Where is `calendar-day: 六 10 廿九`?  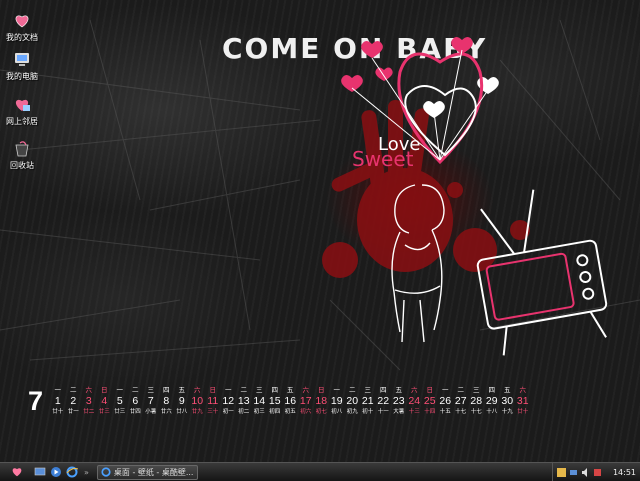 calendar-day: 六 10 廿九 is located at coordinates (198, 401).